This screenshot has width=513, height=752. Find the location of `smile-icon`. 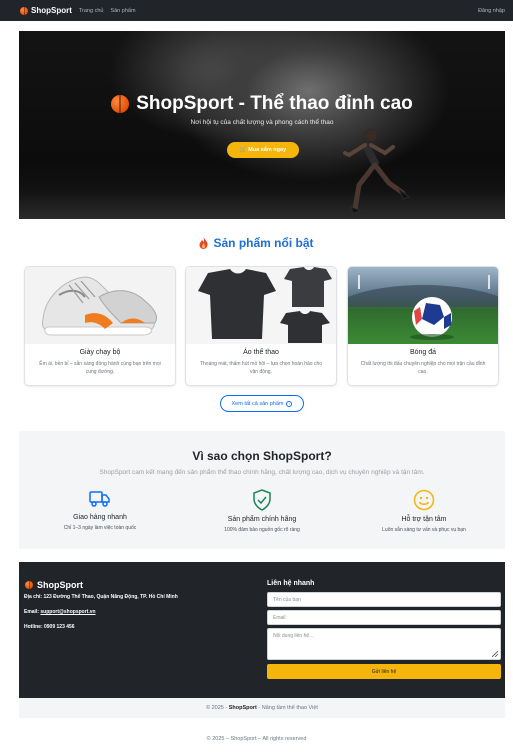

smile-icon is located at coordinates (424, 500).